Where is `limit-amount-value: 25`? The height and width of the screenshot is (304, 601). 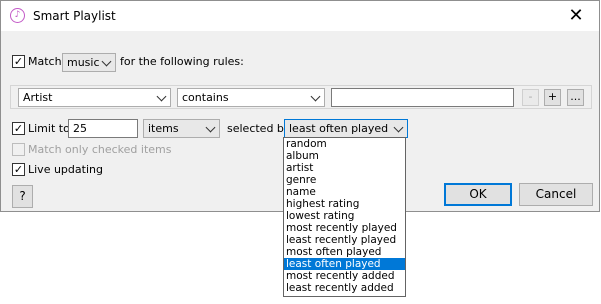 limit-amount-value: 25 is located at coordinates (80, 128).